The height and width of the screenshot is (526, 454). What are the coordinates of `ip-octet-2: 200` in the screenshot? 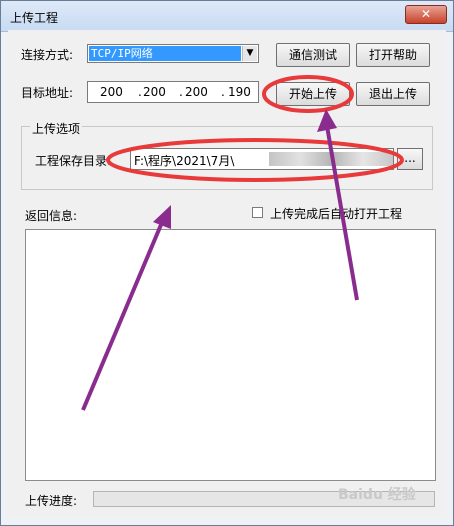 It's located at (154, 92).